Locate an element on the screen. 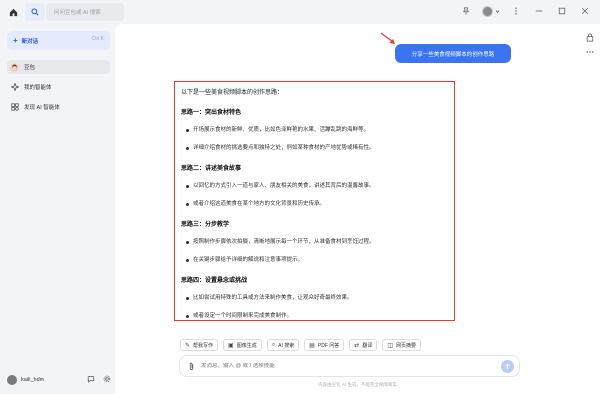  home-button is located at coordinates (13, 12).